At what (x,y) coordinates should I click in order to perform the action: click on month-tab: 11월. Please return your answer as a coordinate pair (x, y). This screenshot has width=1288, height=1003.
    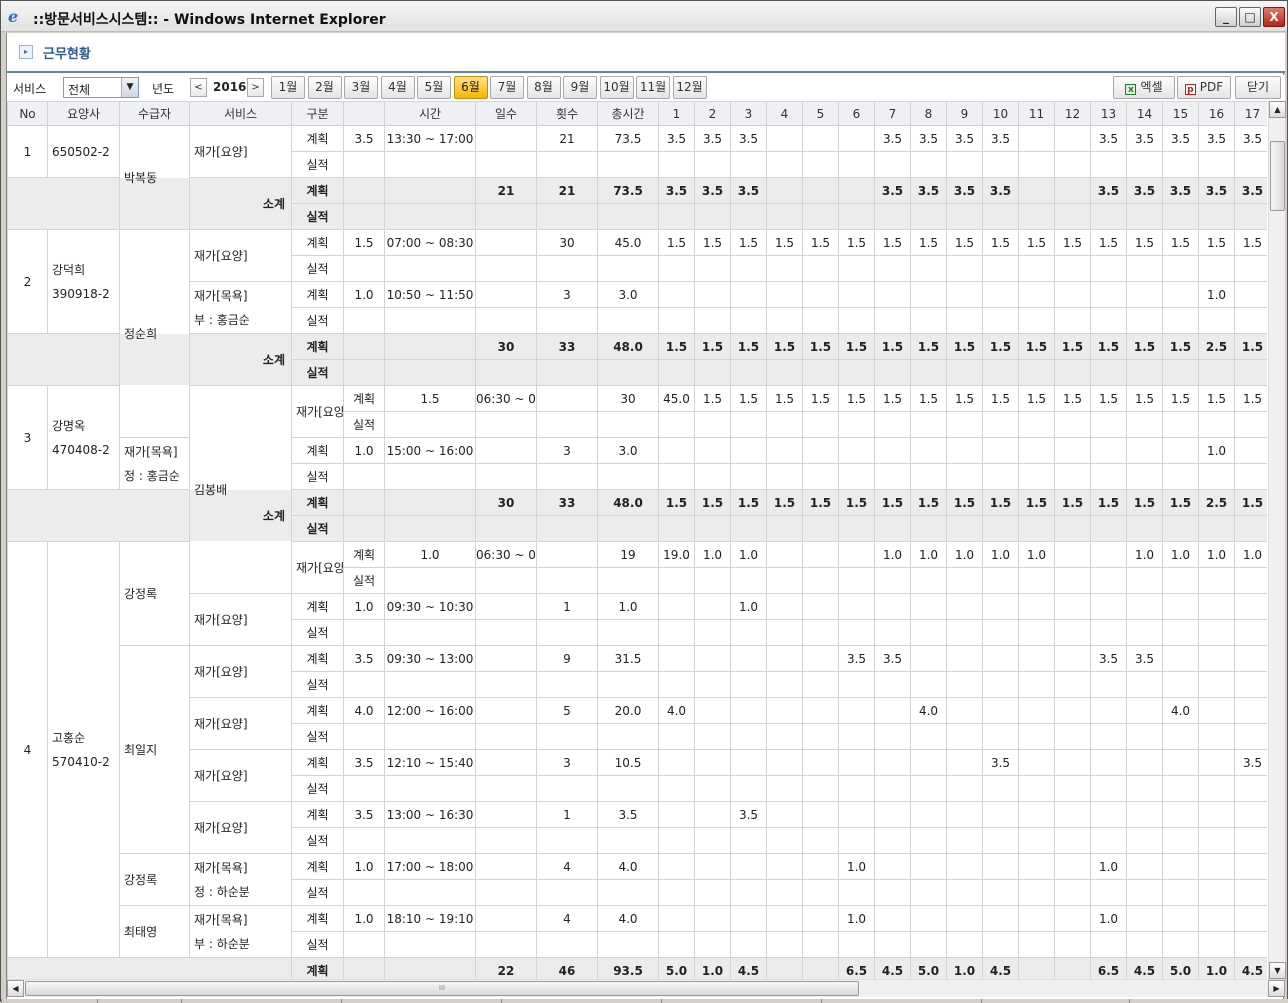
    Looking at the image, I should click on (653, 87).